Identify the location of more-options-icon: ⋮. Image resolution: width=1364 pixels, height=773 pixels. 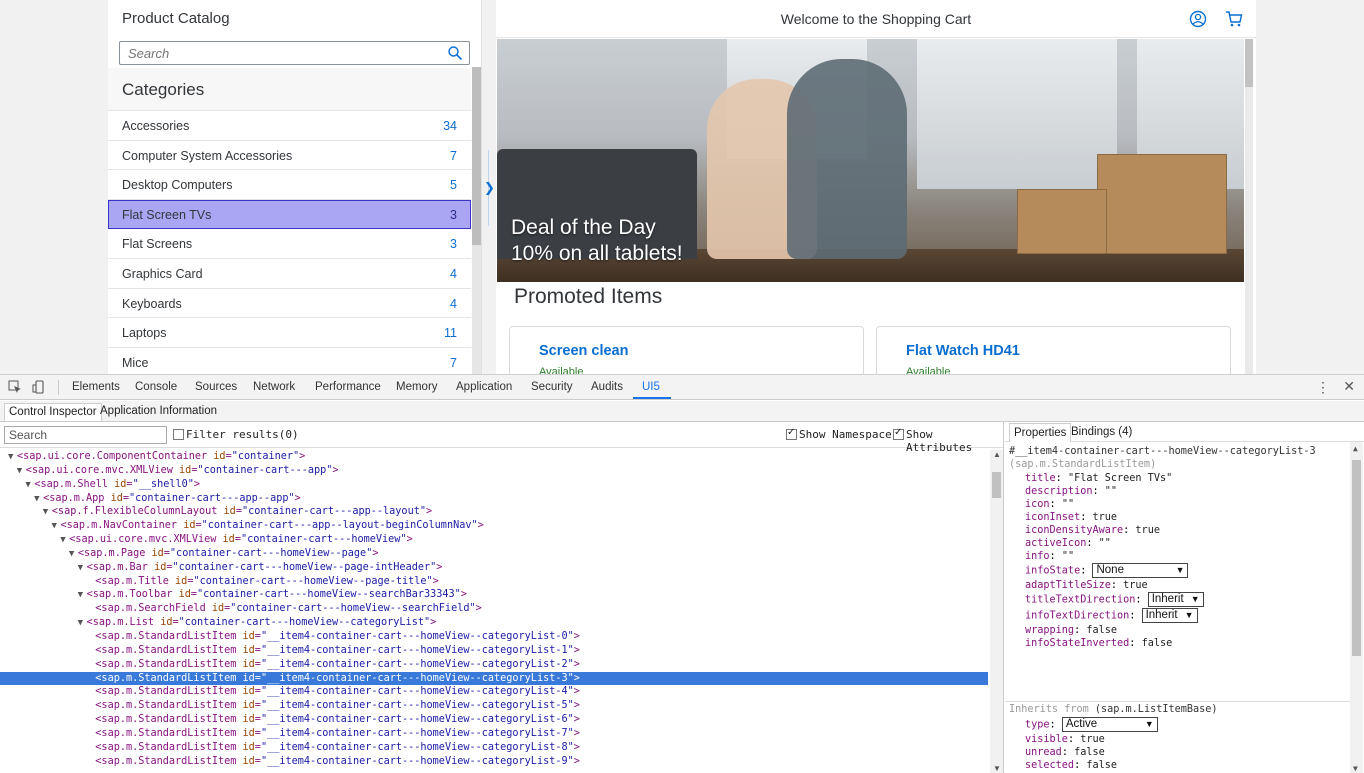
(1323, 387).